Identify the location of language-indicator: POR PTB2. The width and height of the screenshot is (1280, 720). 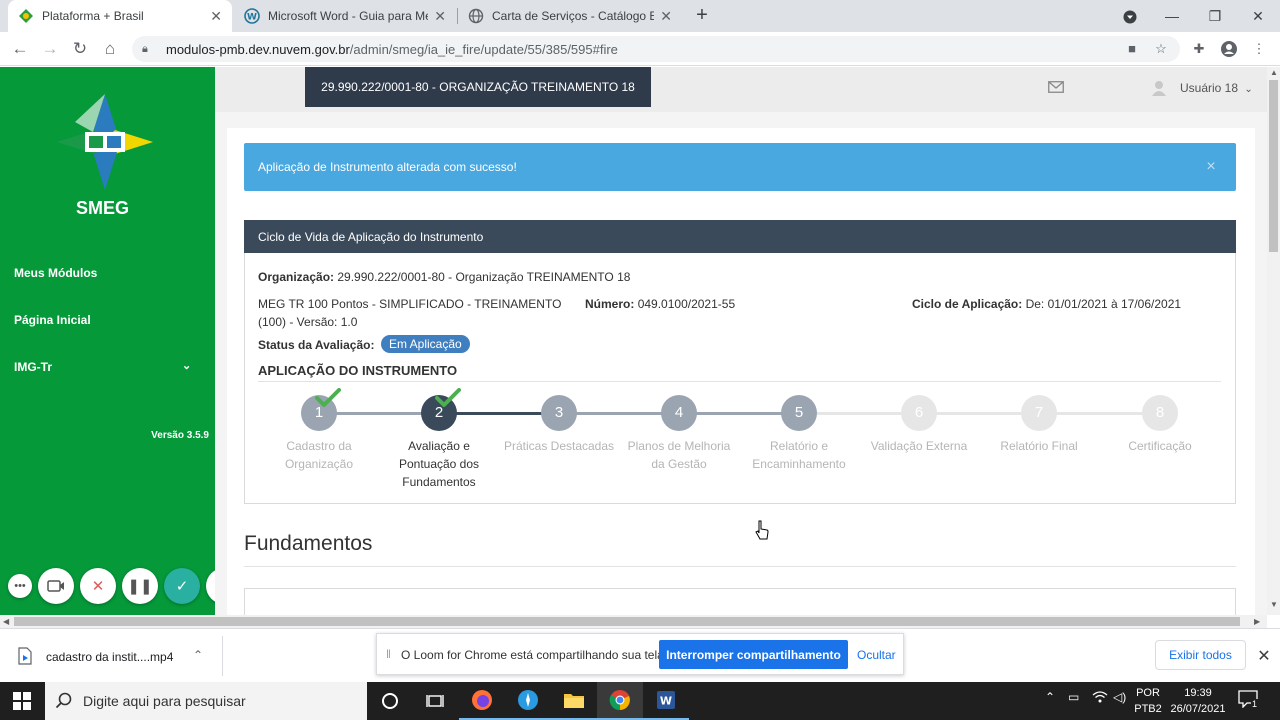
(1148, 701).